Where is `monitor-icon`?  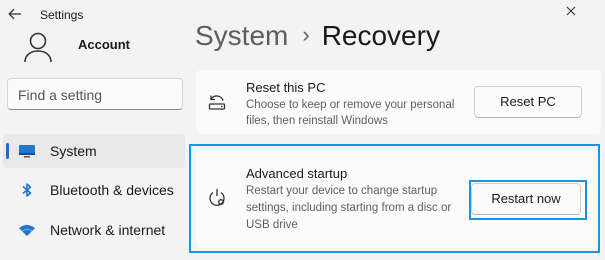
monitor-icon is located at coordinates (27, 151).